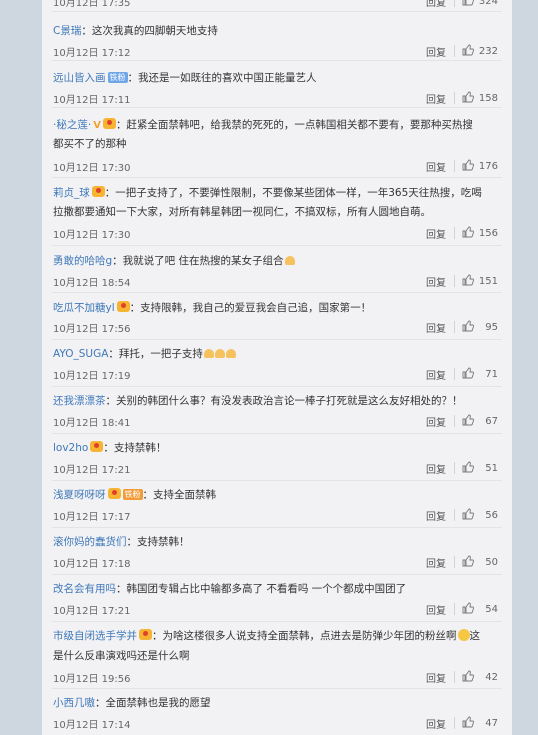  Describe the element at coordinates (491, 562) in the screenshot. I see `like-count: 50` at that location.